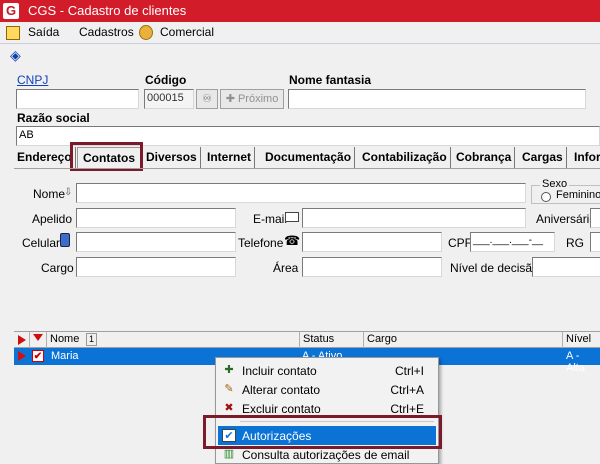  What do you see at coordinates (327, 370) in the screenshot?
I see `menu-incluir-contato: ✚ Incluir contato Ctrl+I` at bounding box center [327, 370].